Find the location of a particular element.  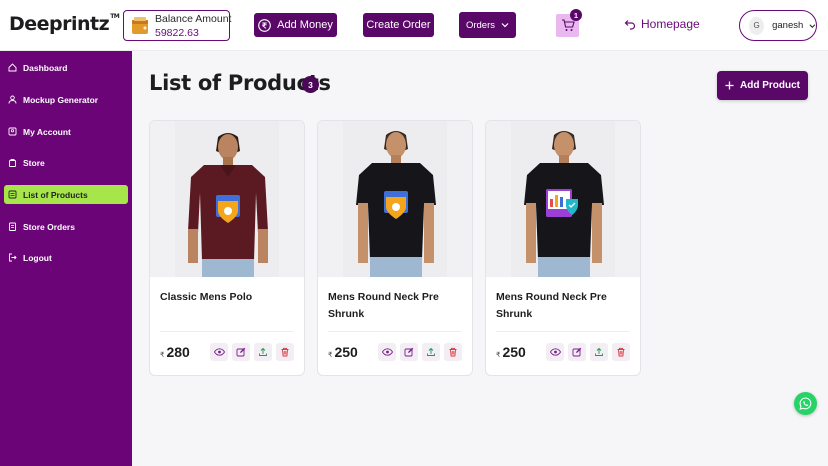

sidebar-item-label: My Account is located at coordinates (47, 131).